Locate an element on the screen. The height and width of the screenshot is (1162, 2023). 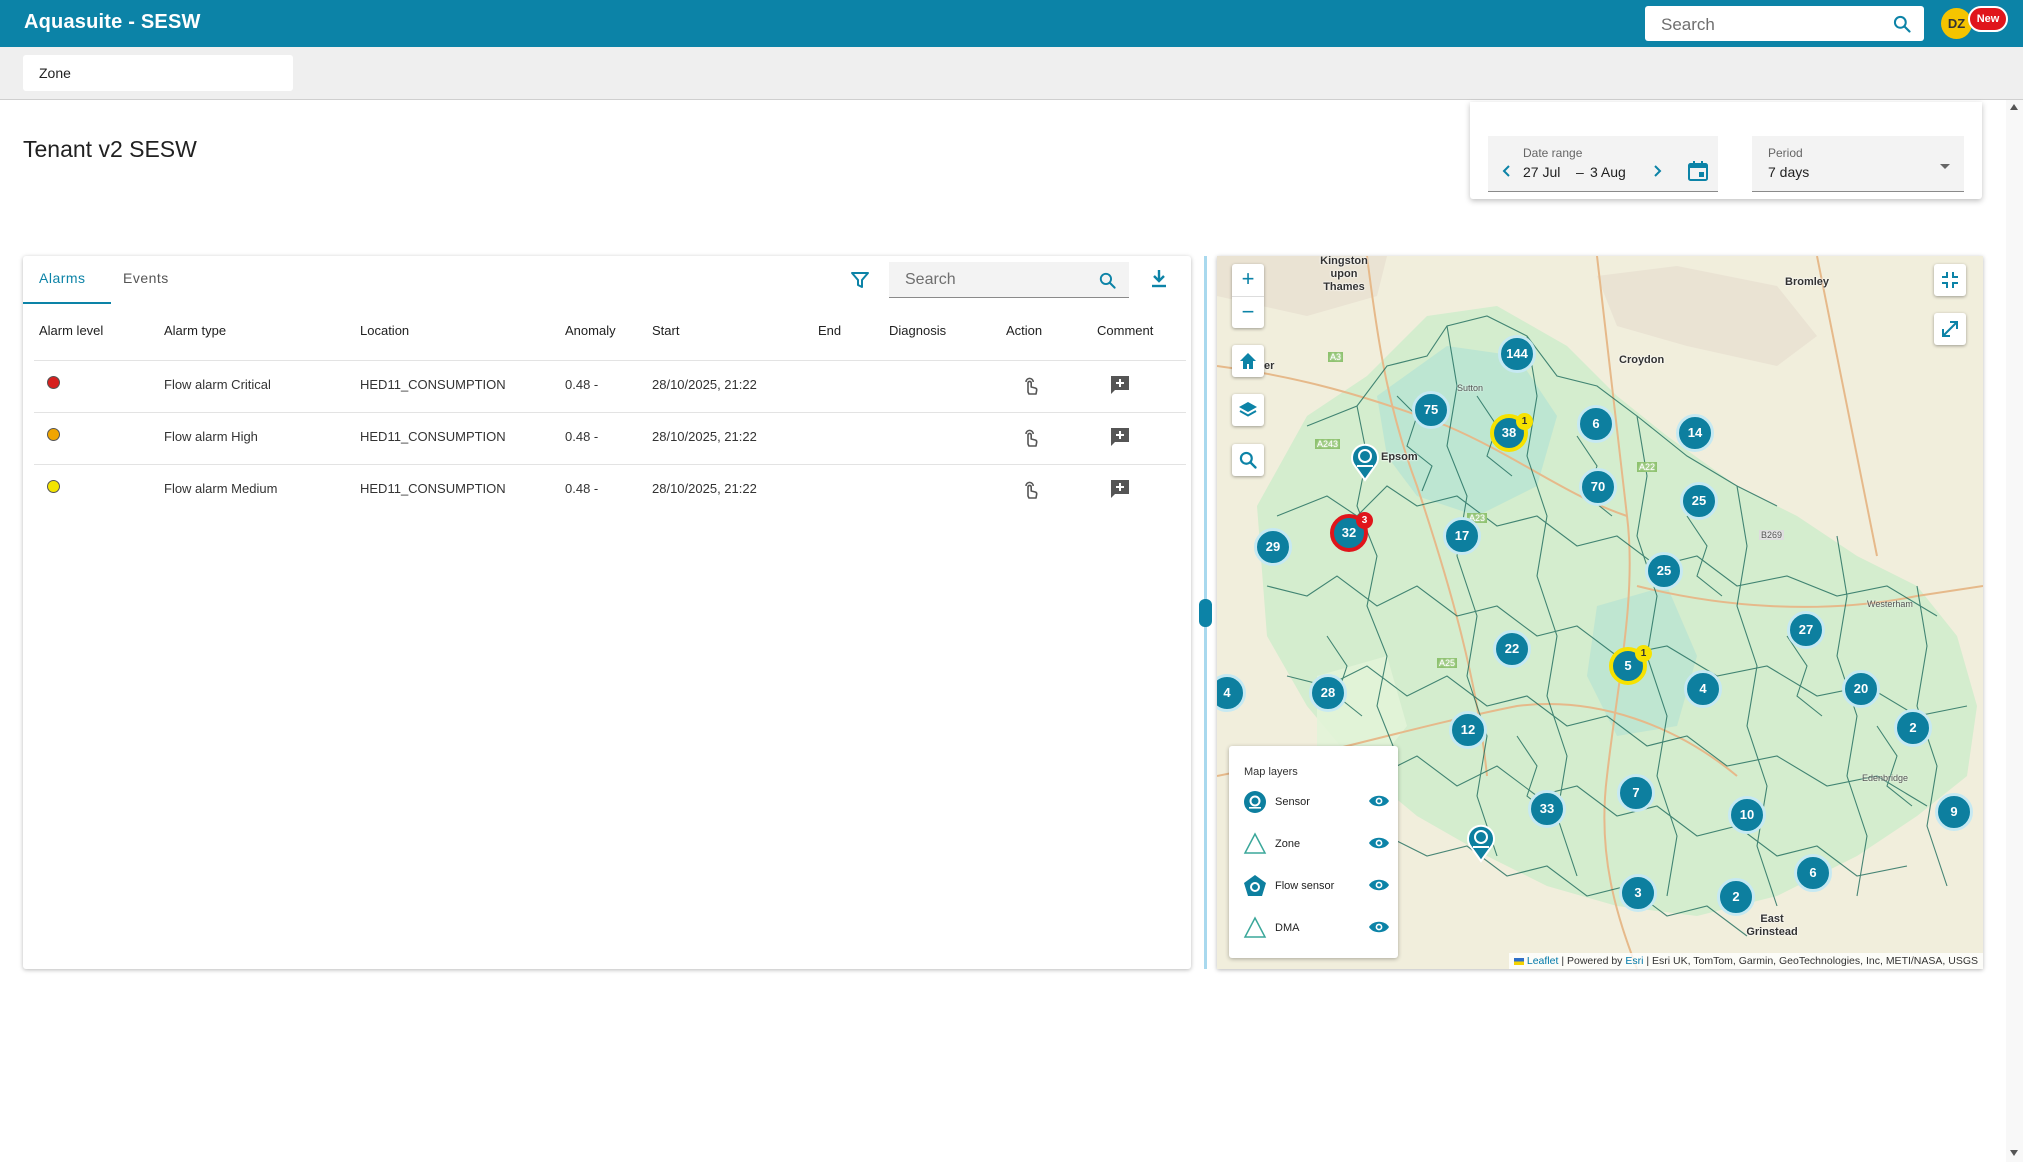
map-cluster-marker: 22 is located at coordinates (1512, 649).